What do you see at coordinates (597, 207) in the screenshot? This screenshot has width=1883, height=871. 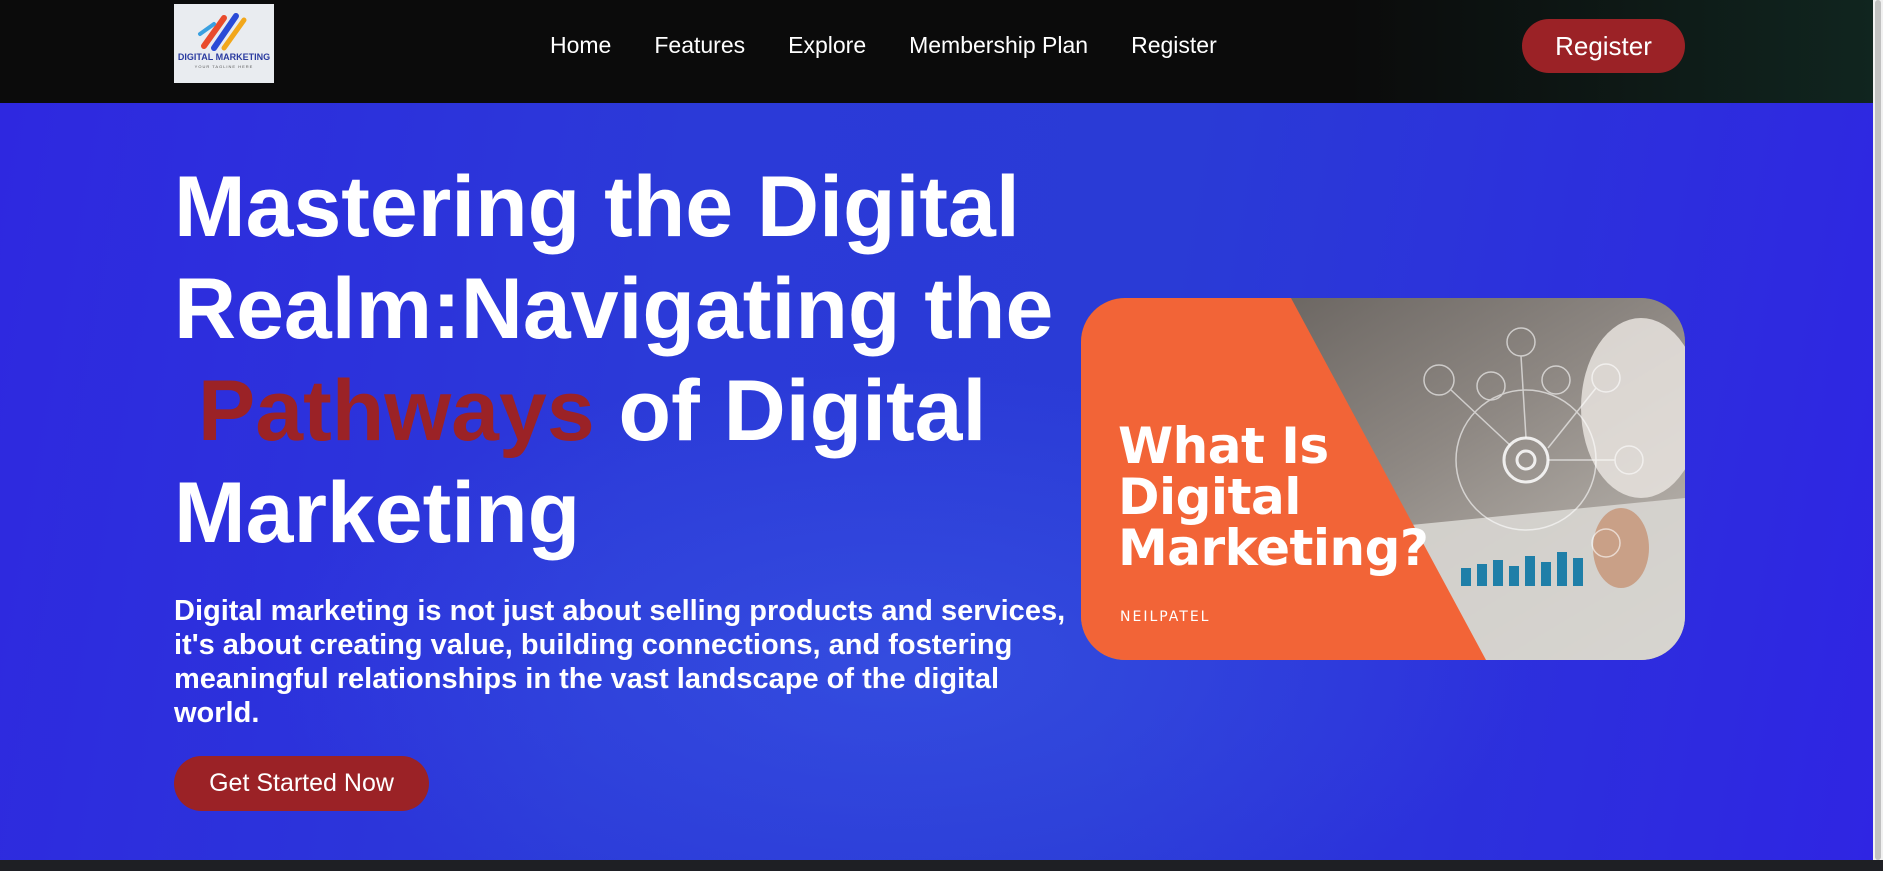 I see `hero-title-line-1: Mastering the Digital` at bounding box center [597, 207].